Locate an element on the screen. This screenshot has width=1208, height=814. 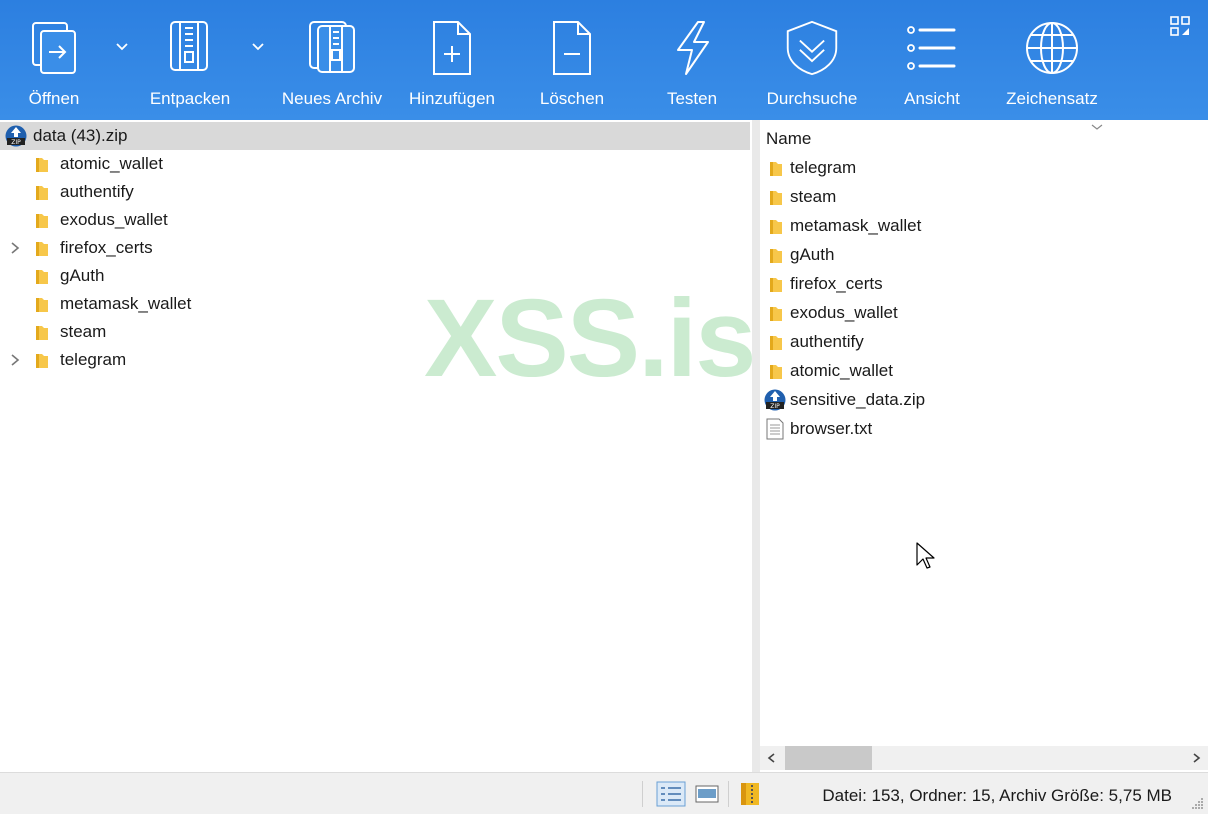
delete-button: Löschen is located at coordinates (572, 60).